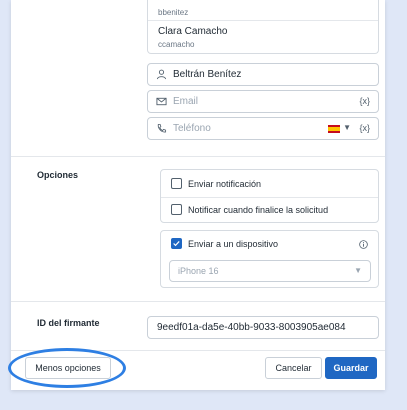 Image resolution: width=407 pixels, height=410 pixels. I want to click on signer-id-field: 9eedf01a-da5e-40bb-9033-8003905ae084, so click(263, 327).